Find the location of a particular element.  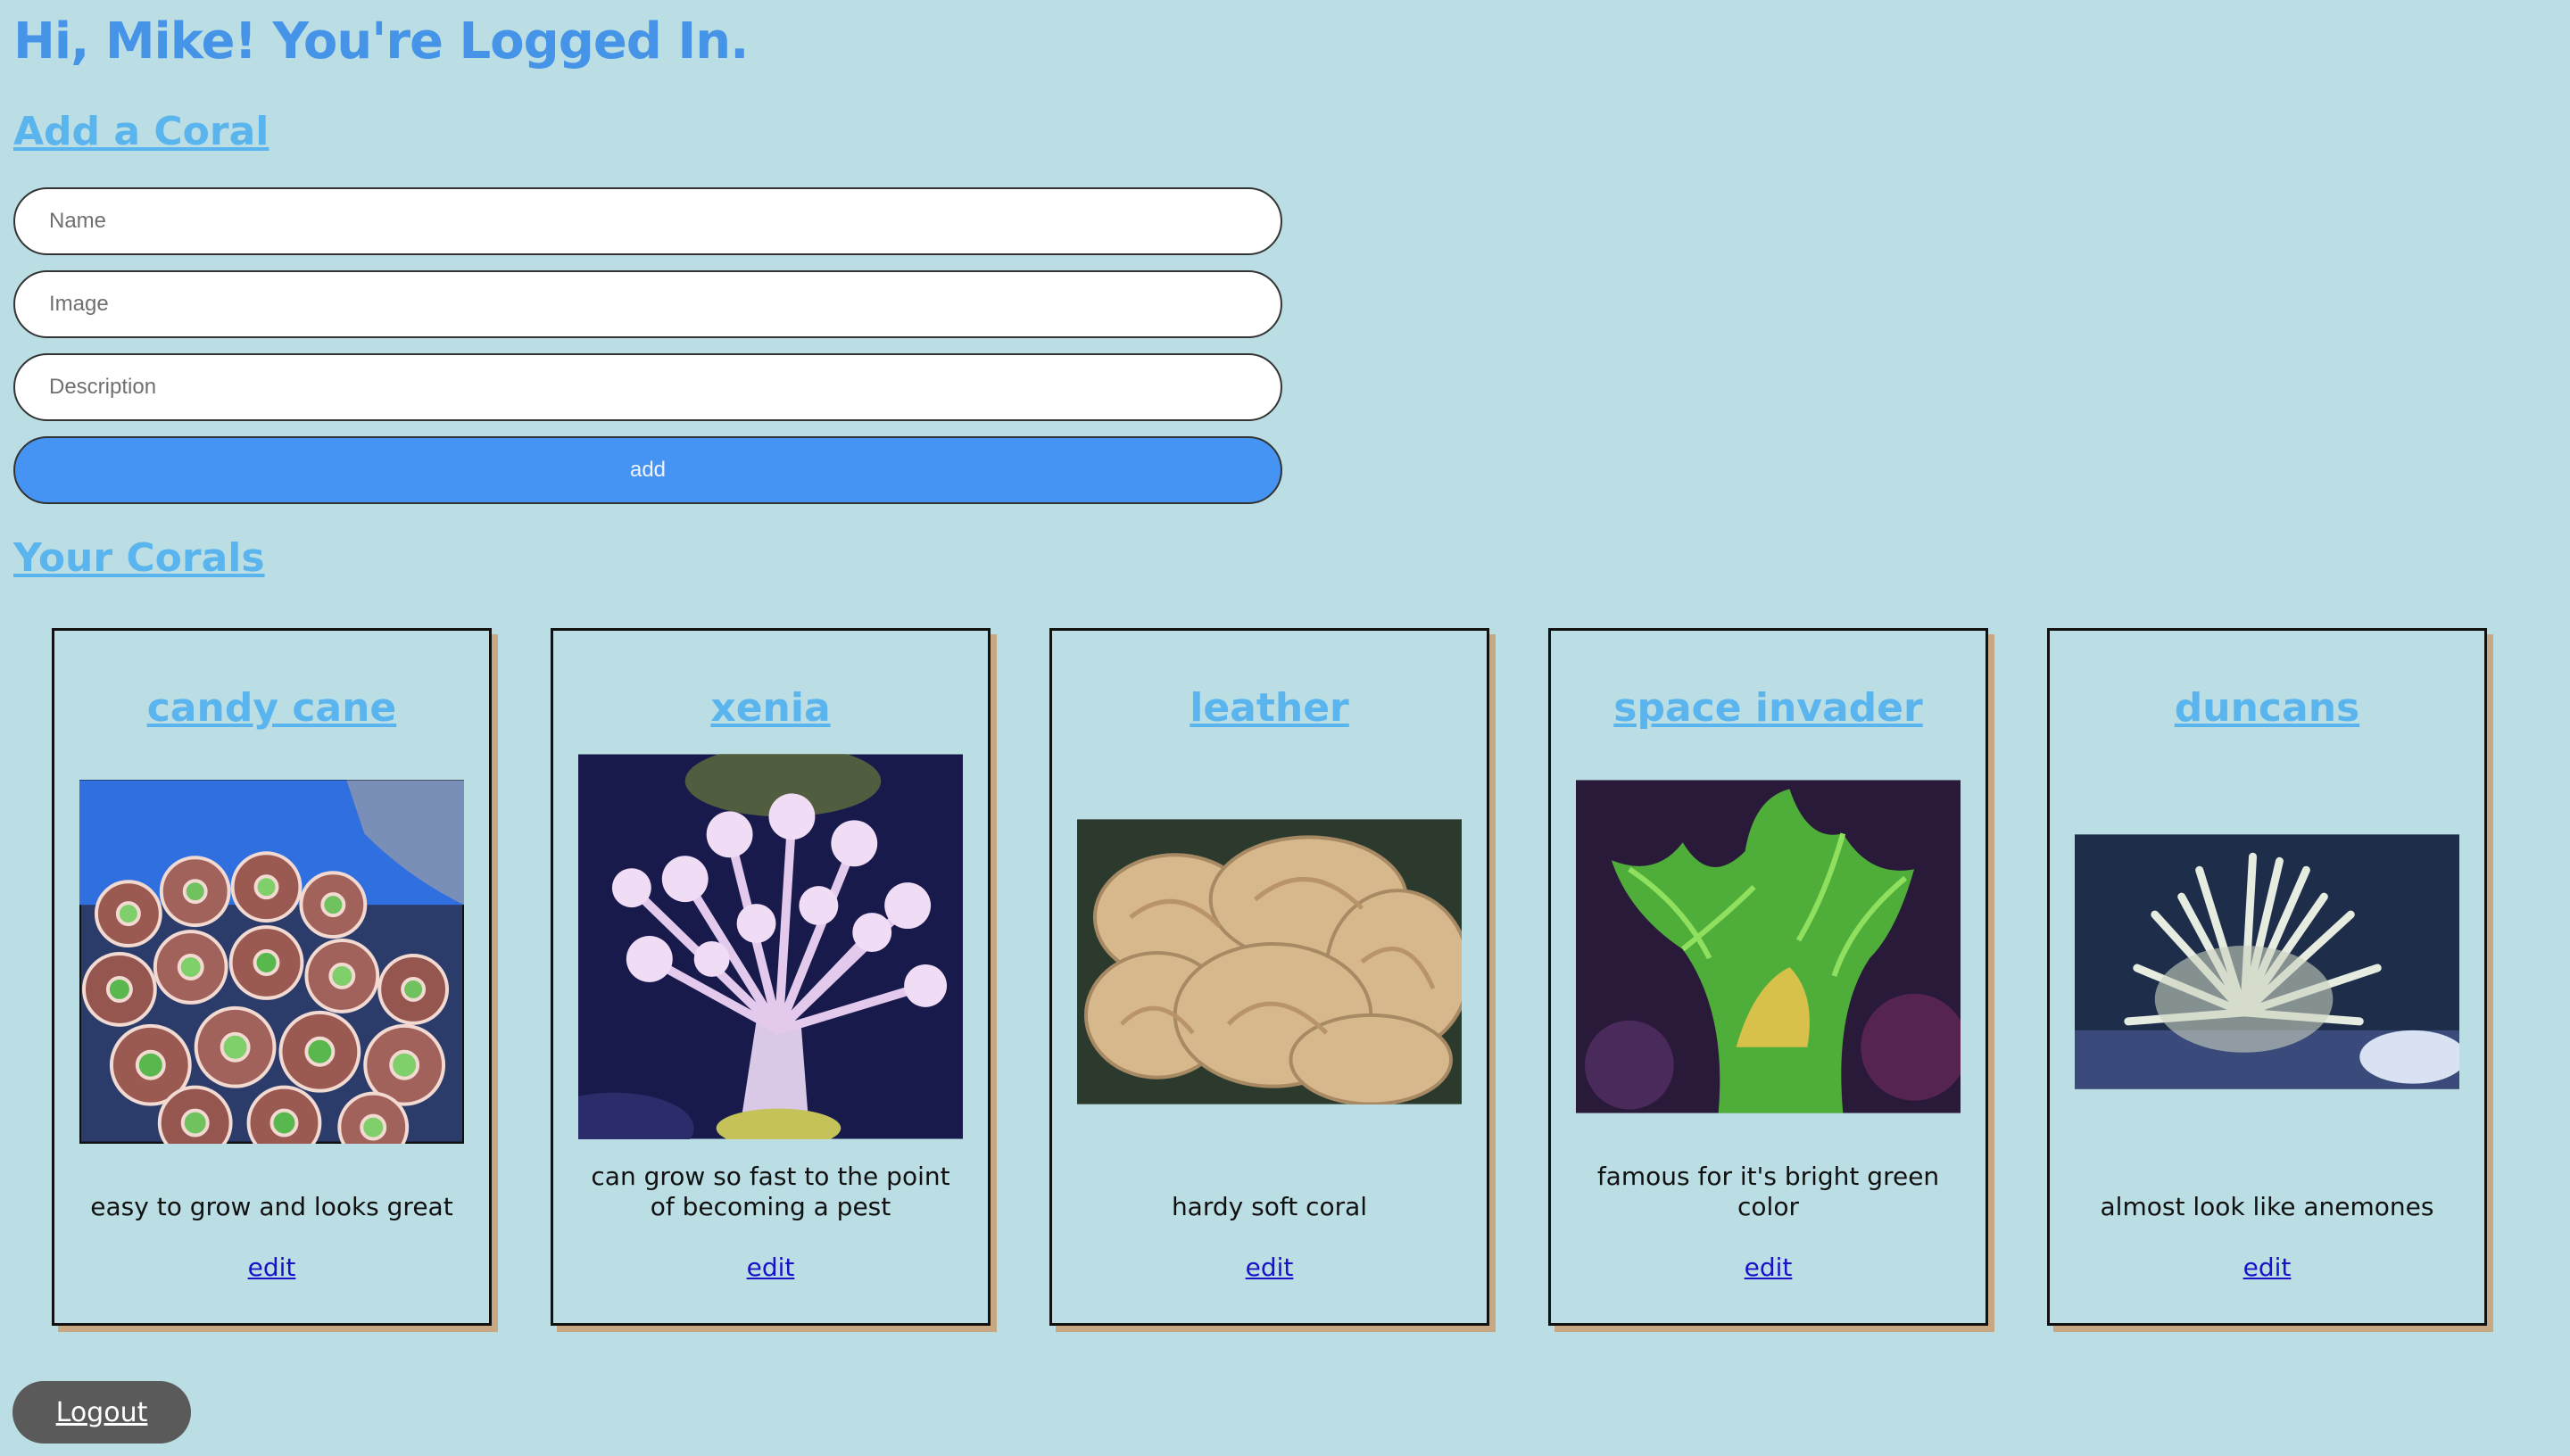

add-button: add is located at coordinates (647, 470).